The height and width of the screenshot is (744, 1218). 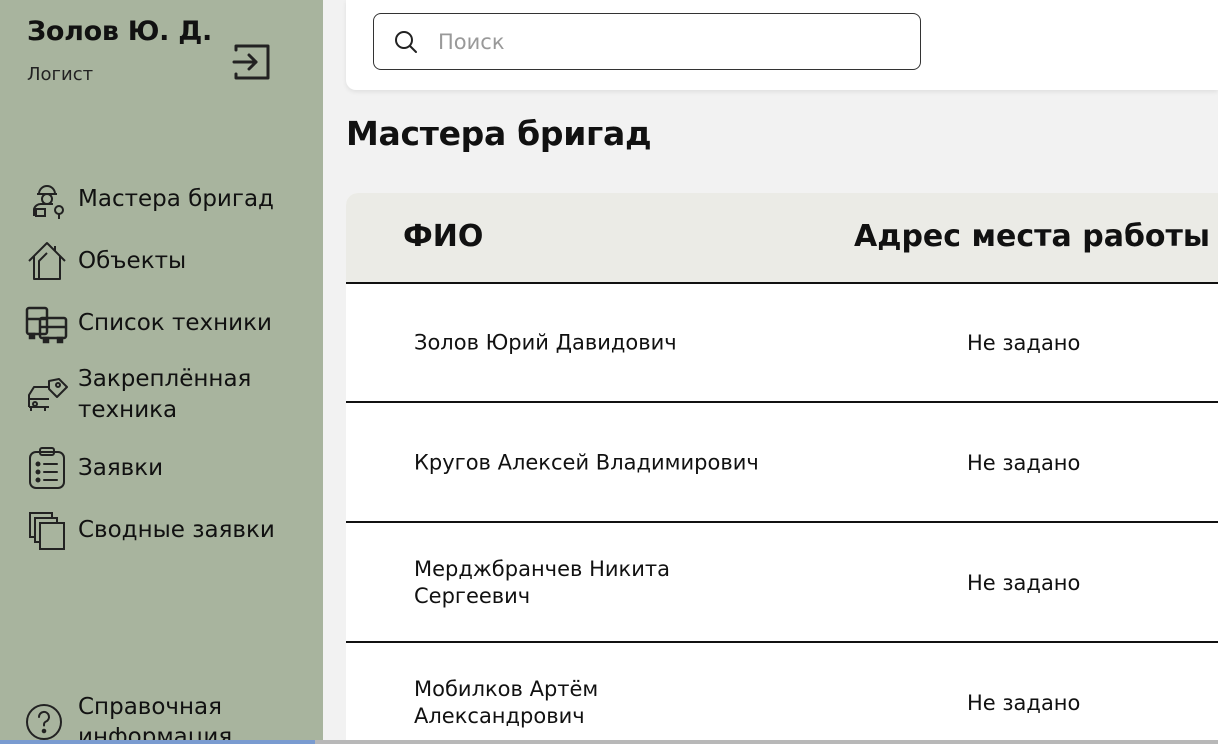 What do you see at coordinates (252, 62) in the screenshot?
I see `logout-icon` at bounding box center [252, 62].